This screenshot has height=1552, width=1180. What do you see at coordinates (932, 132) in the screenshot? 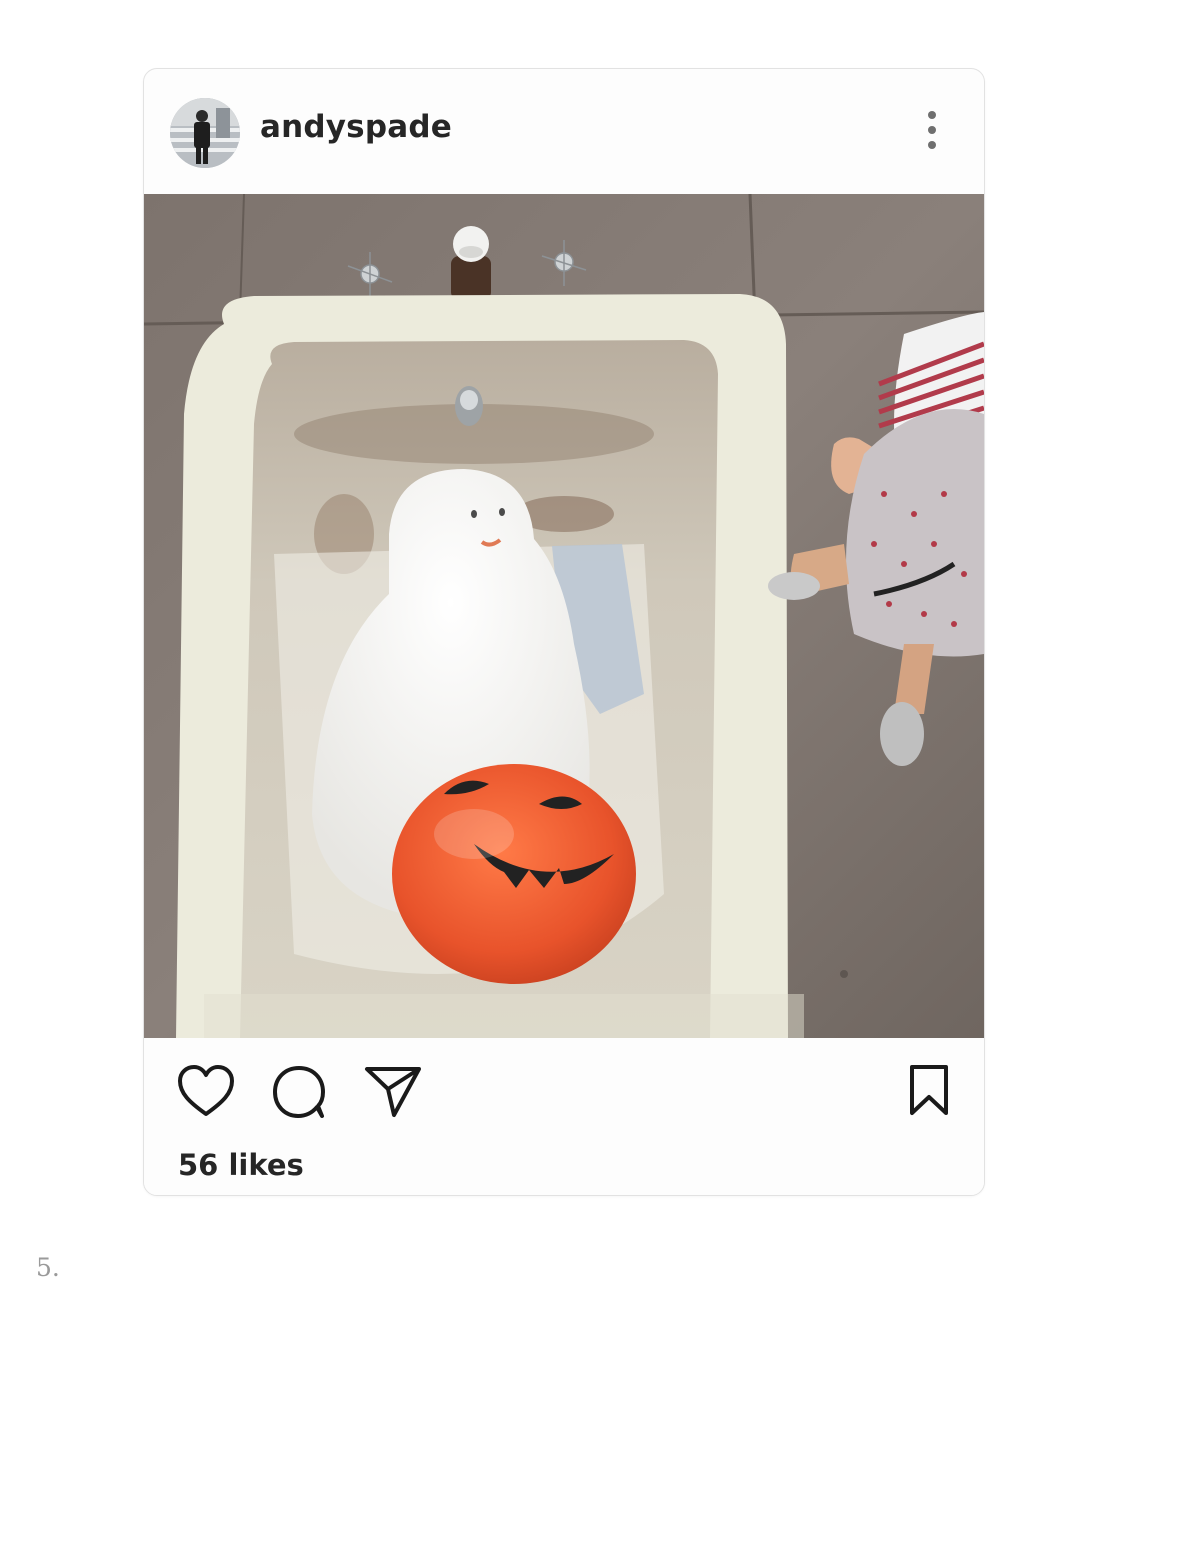
I see `more-vertical-icon` at bounding box center [932, 132].